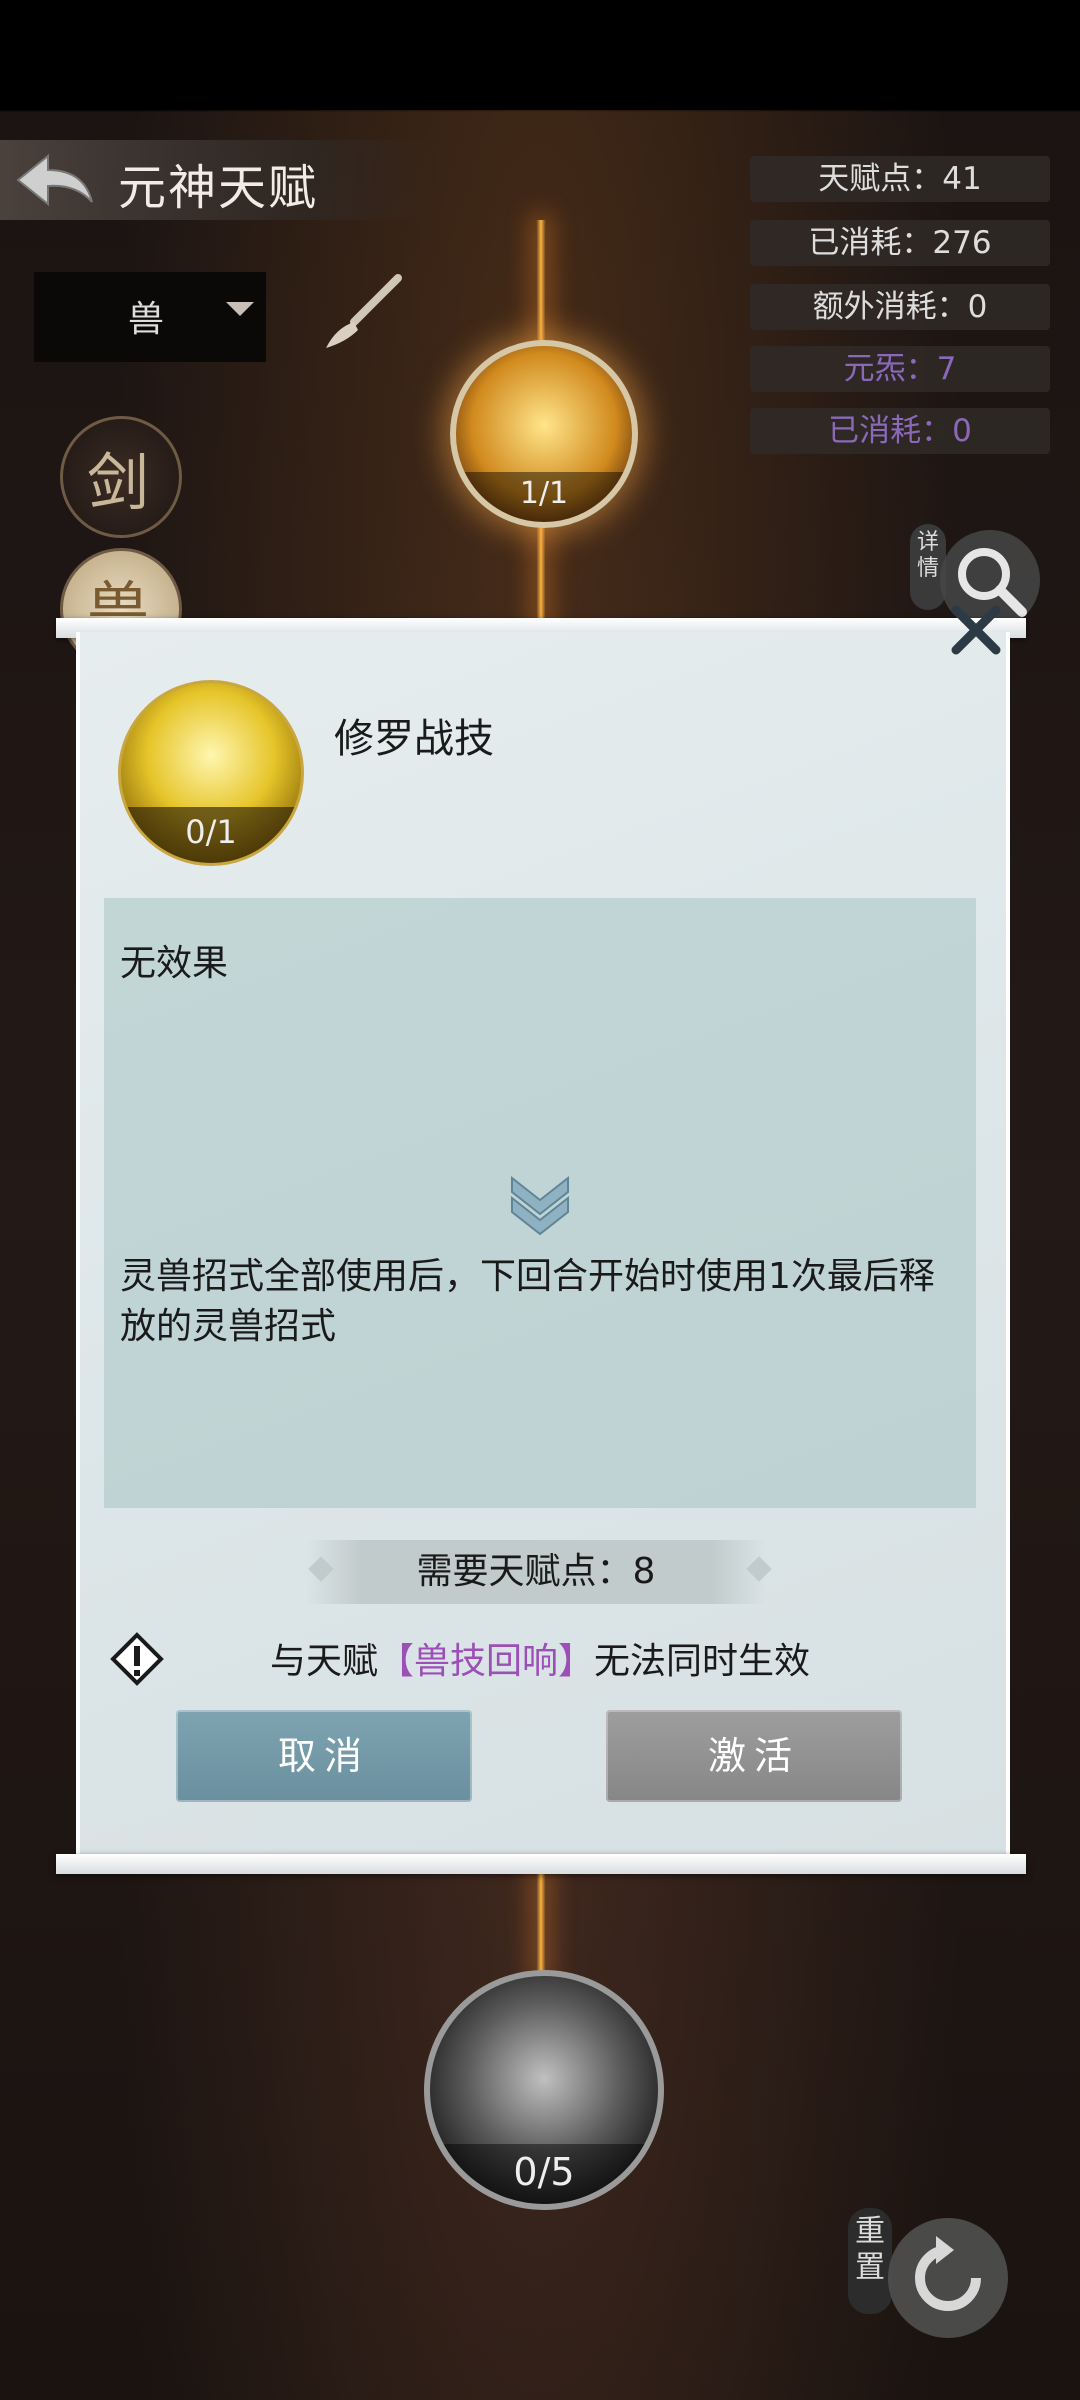 Image resolution: width=1080 pixels, height=2400 pixels. What do you see at coordinates (900, 243) in the screenshot?
I see `consumed-stat: 已消耗：276` at bounding box center [900, 243].